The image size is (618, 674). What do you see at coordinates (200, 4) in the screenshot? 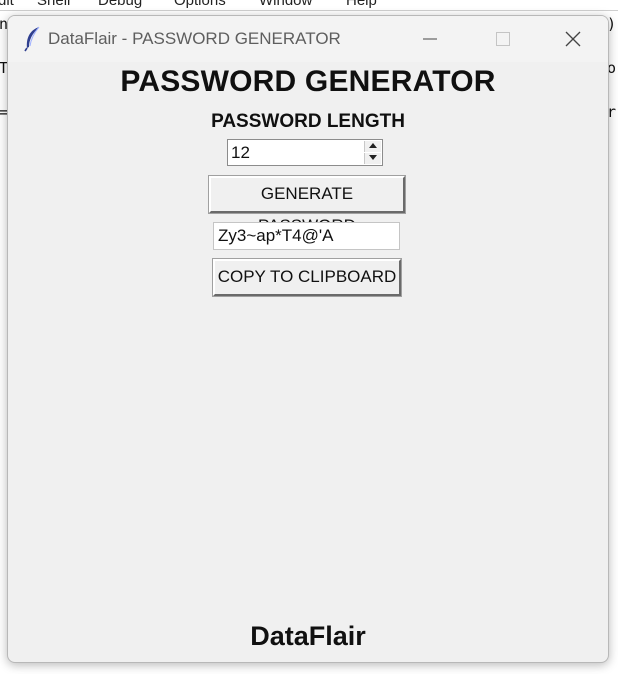
I see `menu-item-options: Options` at bounding box center [200, 4].